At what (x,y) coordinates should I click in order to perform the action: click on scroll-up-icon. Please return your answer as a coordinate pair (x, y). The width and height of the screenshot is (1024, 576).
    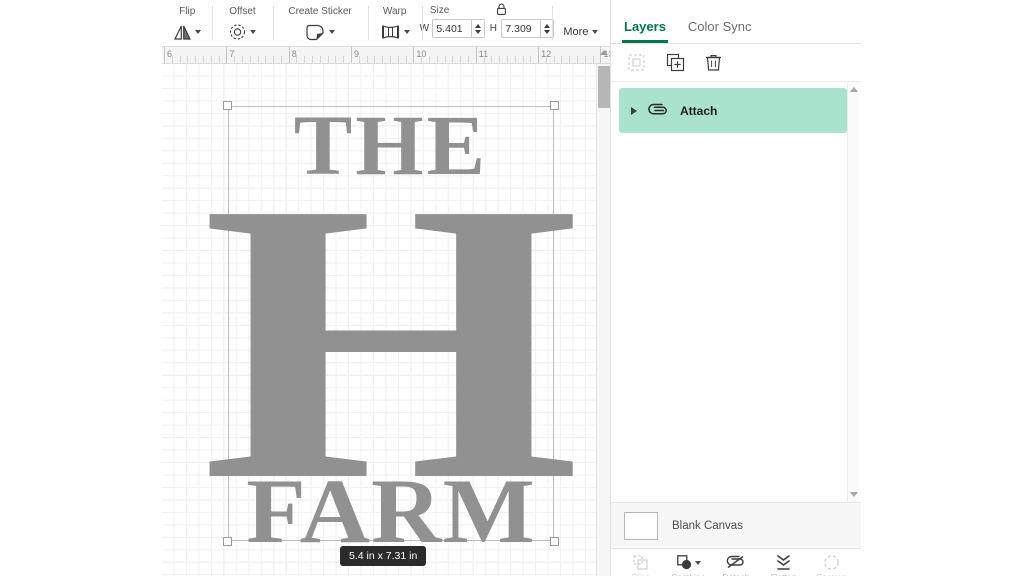
    Looking at the image, I should click on (854, 89).